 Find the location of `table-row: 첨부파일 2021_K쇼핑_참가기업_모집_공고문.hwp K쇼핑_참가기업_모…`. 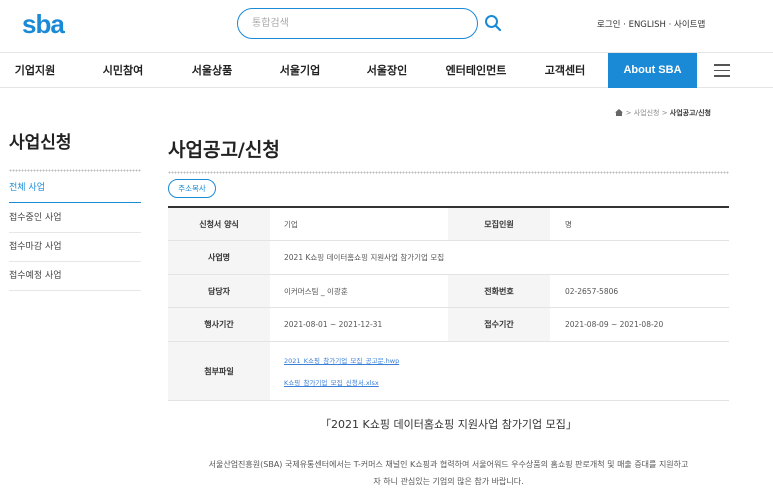

table-row: 첨부파일 2021_K쇼핑_참가기업_모집_공고문.hwp K쇼핑_참가기업_모… is located at coordinates (448, 371).